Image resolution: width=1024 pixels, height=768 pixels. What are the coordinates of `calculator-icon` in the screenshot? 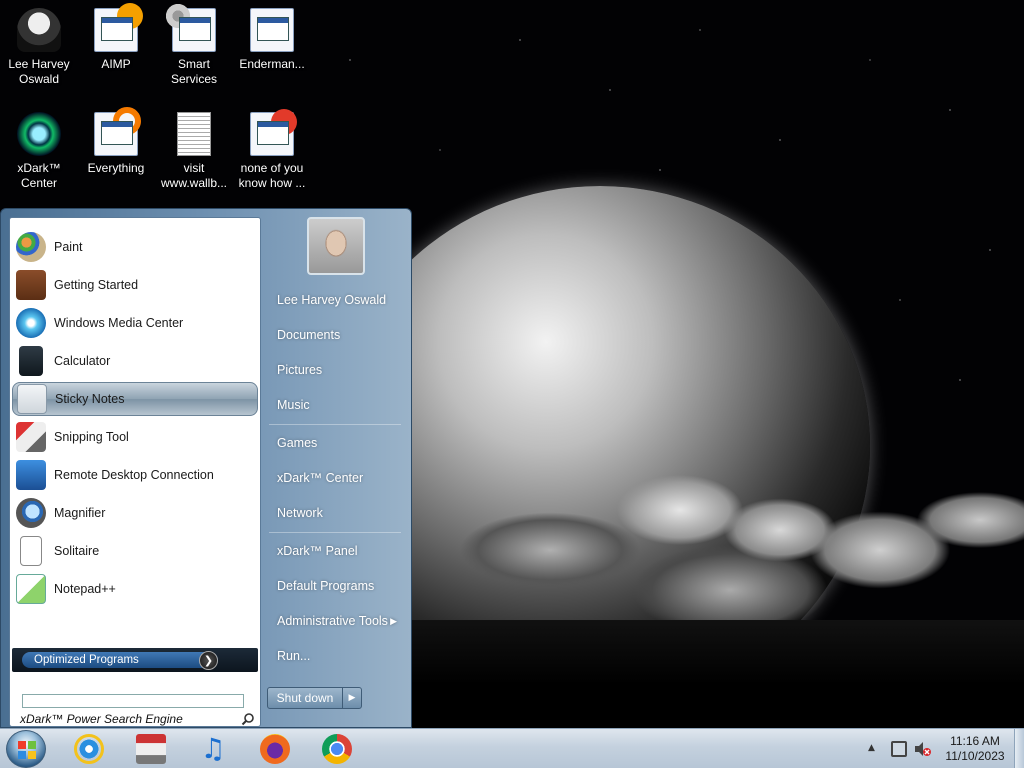 It's located at (31, 361).